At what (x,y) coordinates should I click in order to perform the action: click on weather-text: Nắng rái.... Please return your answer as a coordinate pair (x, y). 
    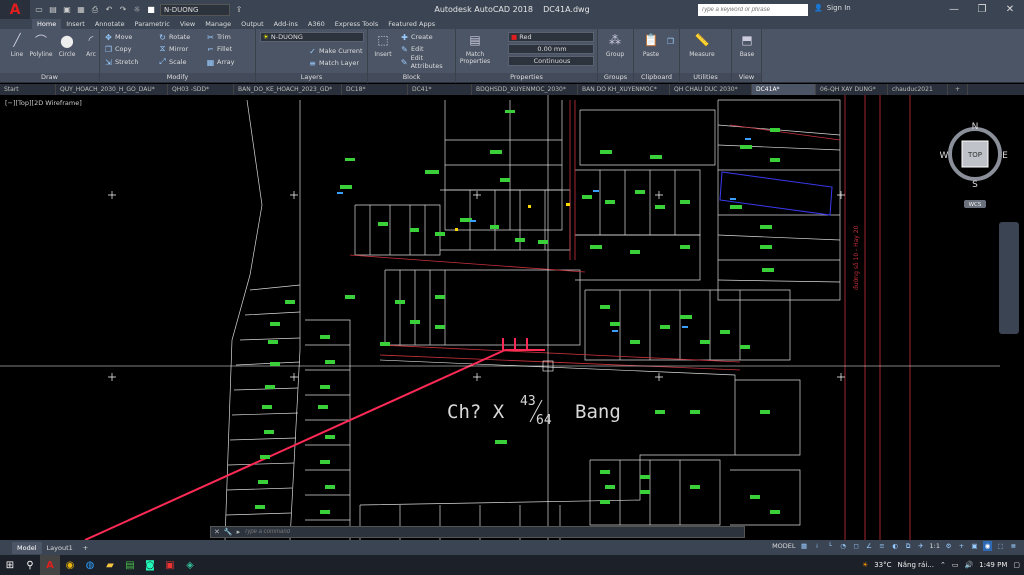
    Looking at the image, I should click on (916, 565).